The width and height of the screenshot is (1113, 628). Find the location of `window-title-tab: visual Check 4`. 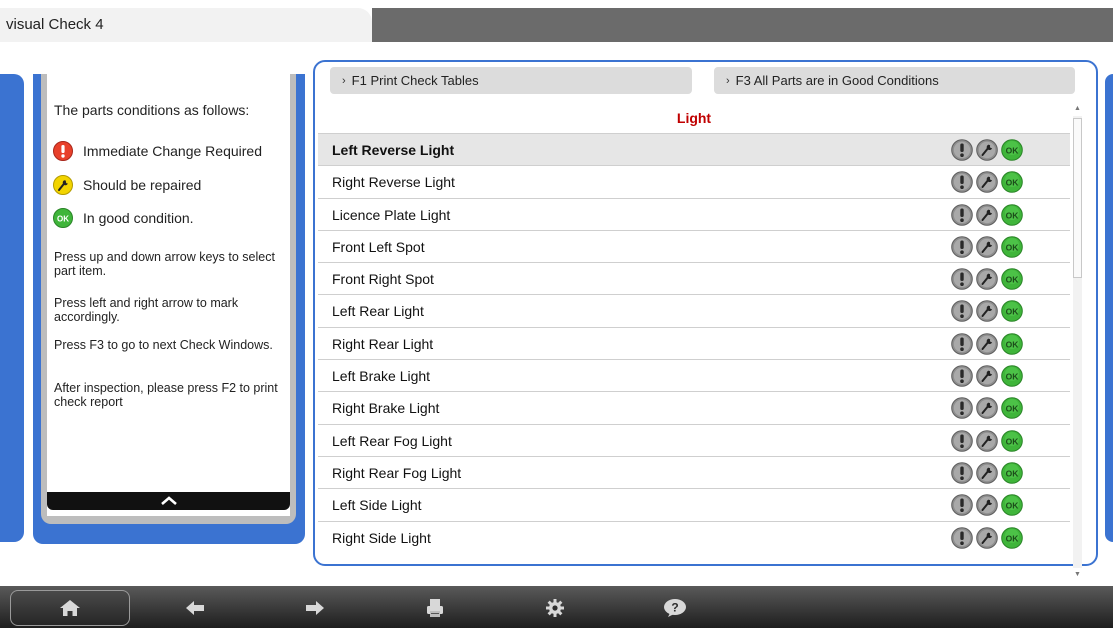

window-title-tab: visual Check 4 is located at coordinates (186, 25).